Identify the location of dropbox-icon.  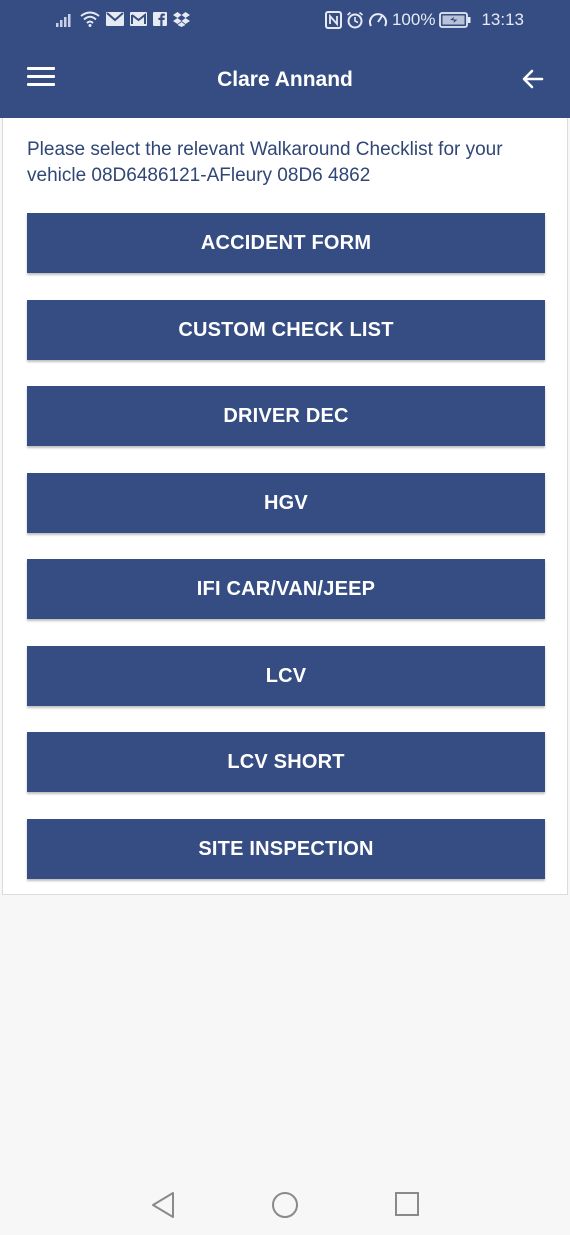
(181, 19).